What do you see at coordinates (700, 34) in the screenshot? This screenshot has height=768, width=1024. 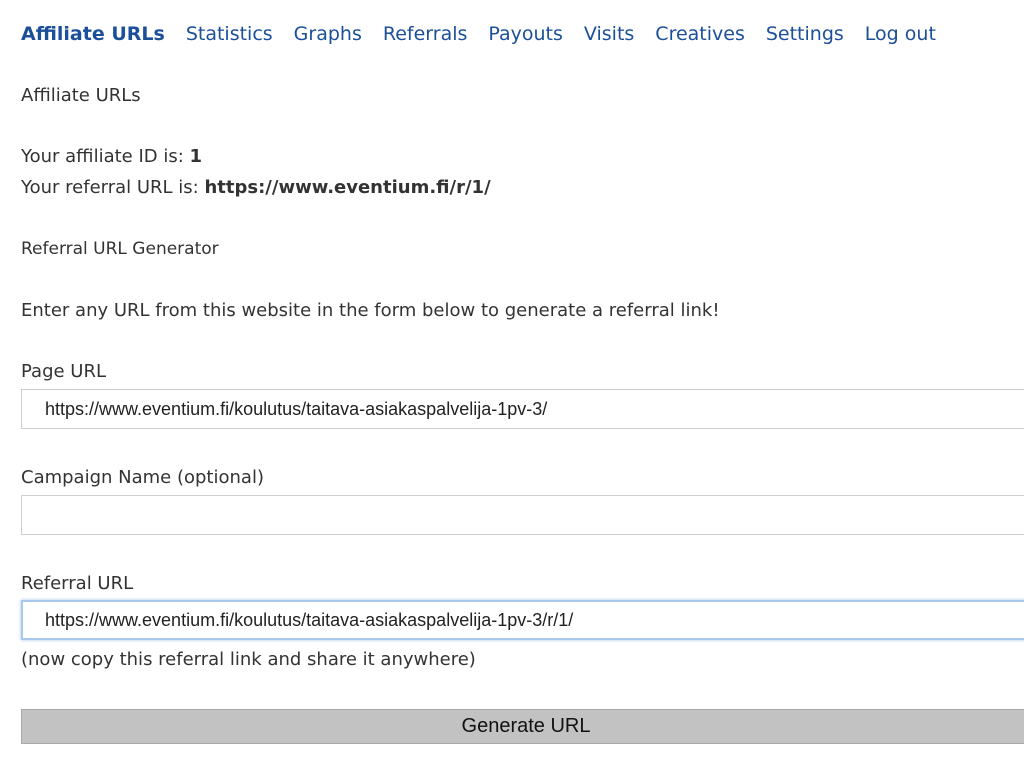 I see `nav-creatives: Creatives` at bounding box center [700, 34].